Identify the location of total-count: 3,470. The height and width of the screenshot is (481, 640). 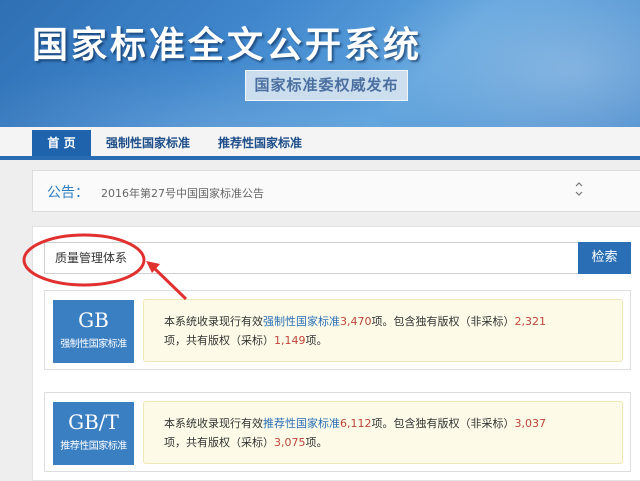
(356, 321).